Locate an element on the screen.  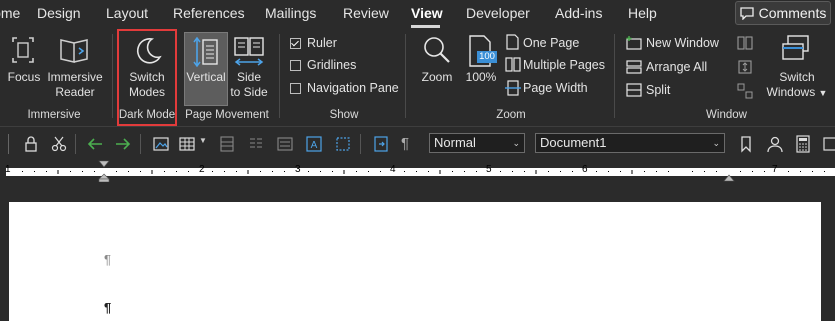
focus-icon is located at coordinates (23, 50).